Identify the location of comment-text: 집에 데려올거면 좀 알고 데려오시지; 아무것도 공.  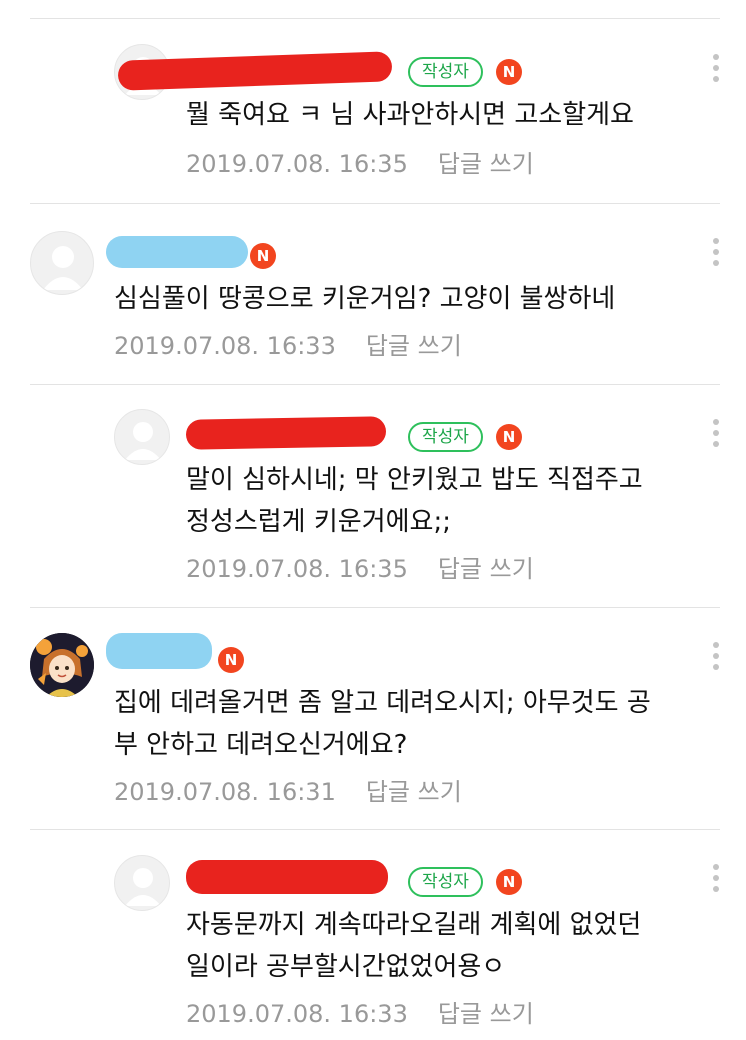
(382, 703).